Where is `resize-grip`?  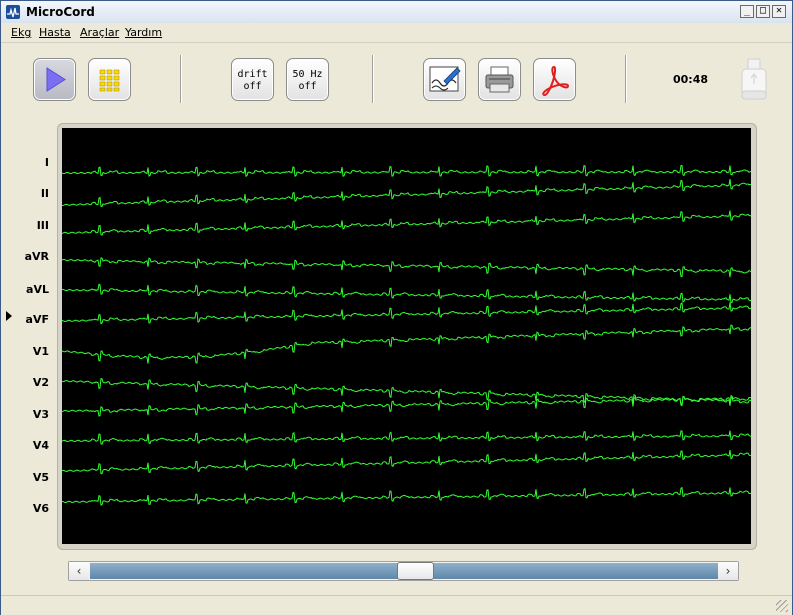
resize-grip is located at coordinates (782, 606).